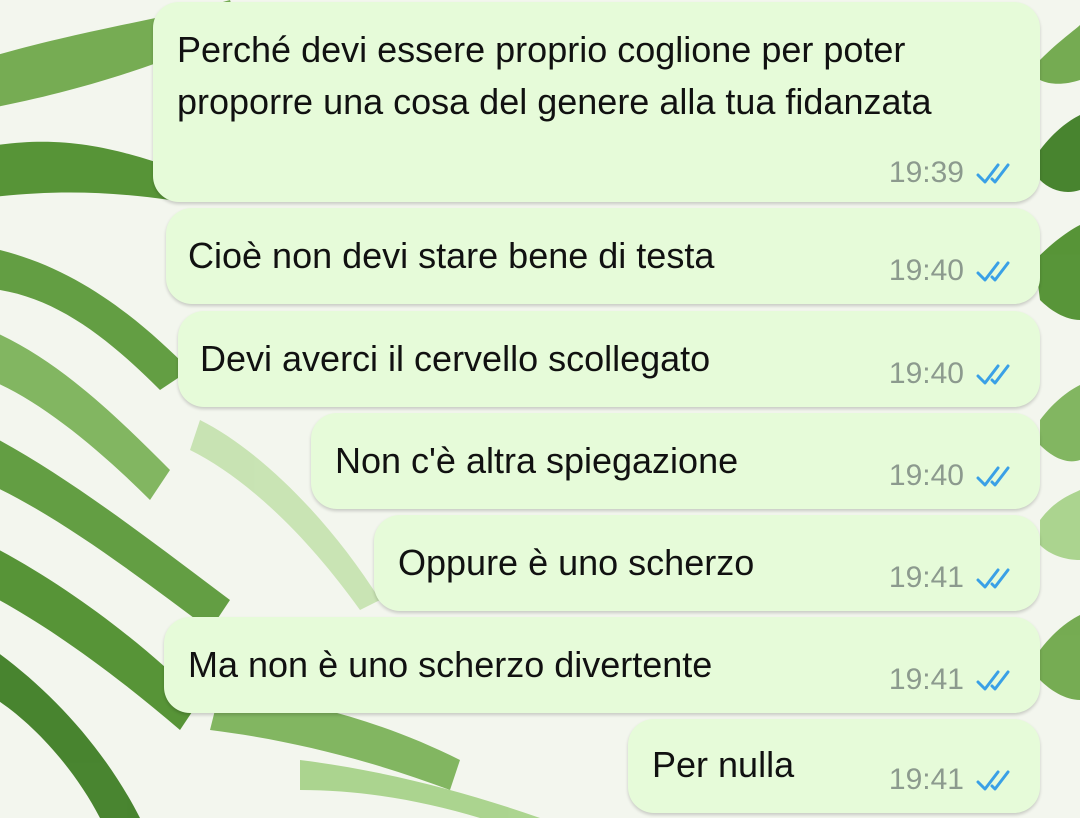 Image resolution: width=1080 pixels, height=818 pixels. I want to click on message-text: Cioè non devi stare bene di testa, so click(451, 255).